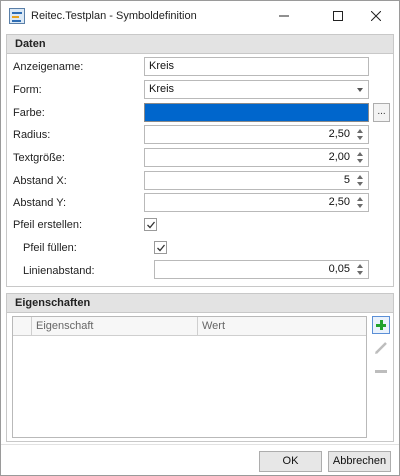  Describe the element at coordinates (29, 113) in the screenshot. I see `farbe-label: Farbe:` at that location.